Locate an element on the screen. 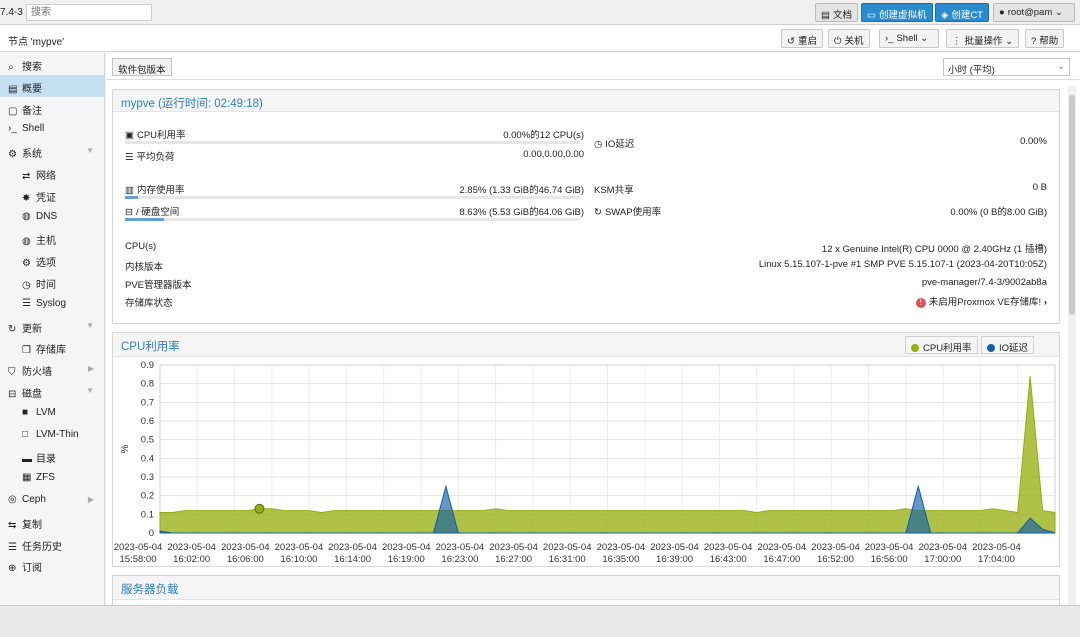  sidebar-item-task-history: ☰ 任务历史 is located at coordinates (52, 544).